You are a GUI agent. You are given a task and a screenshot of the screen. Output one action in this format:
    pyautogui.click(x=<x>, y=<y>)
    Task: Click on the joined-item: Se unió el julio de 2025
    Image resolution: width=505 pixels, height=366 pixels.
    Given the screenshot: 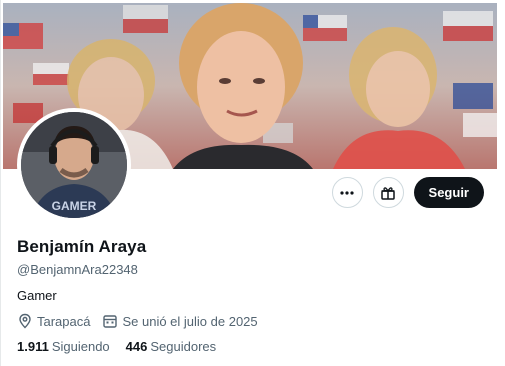 What is the action you would take?
    pyautogui.click(x=180, y=321)
    